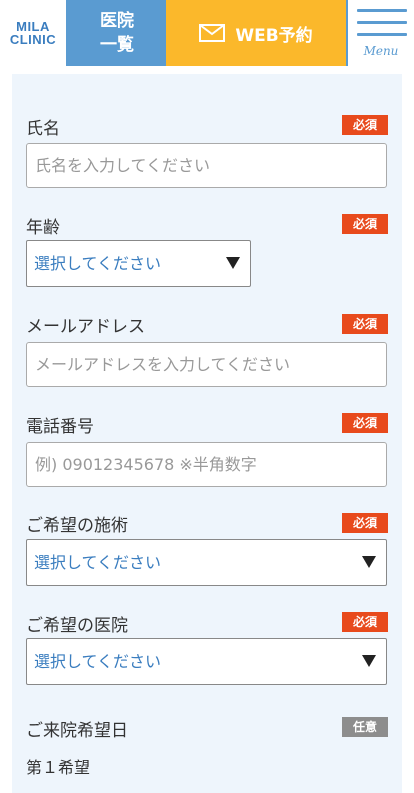 The image size is (414, 793). I want to click on clinic-logo: MILA CLINIC, so click(34, 33).